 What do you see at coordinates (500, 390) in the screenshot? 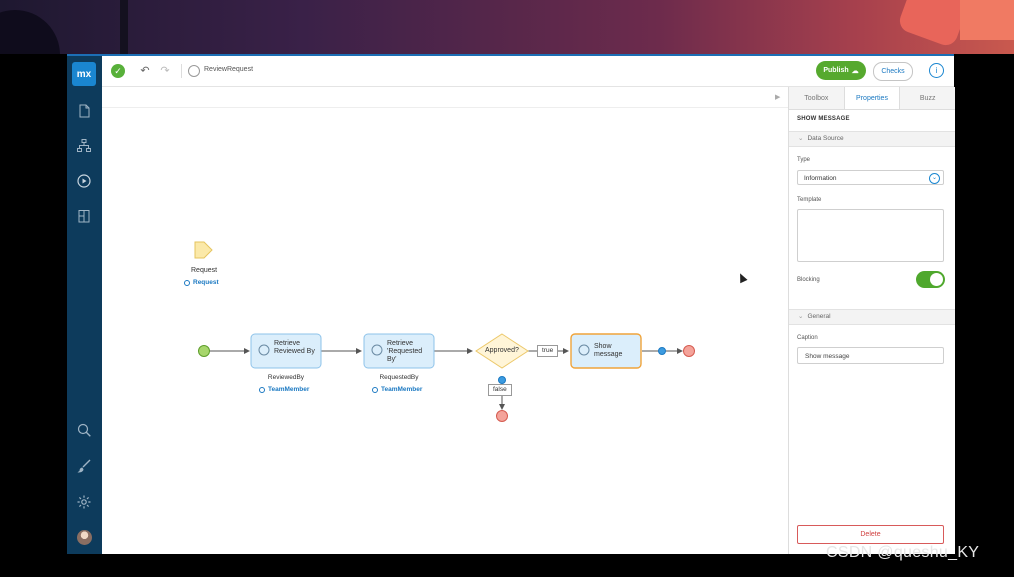
I see `false-flag: false` at bounding box center [500, 390].